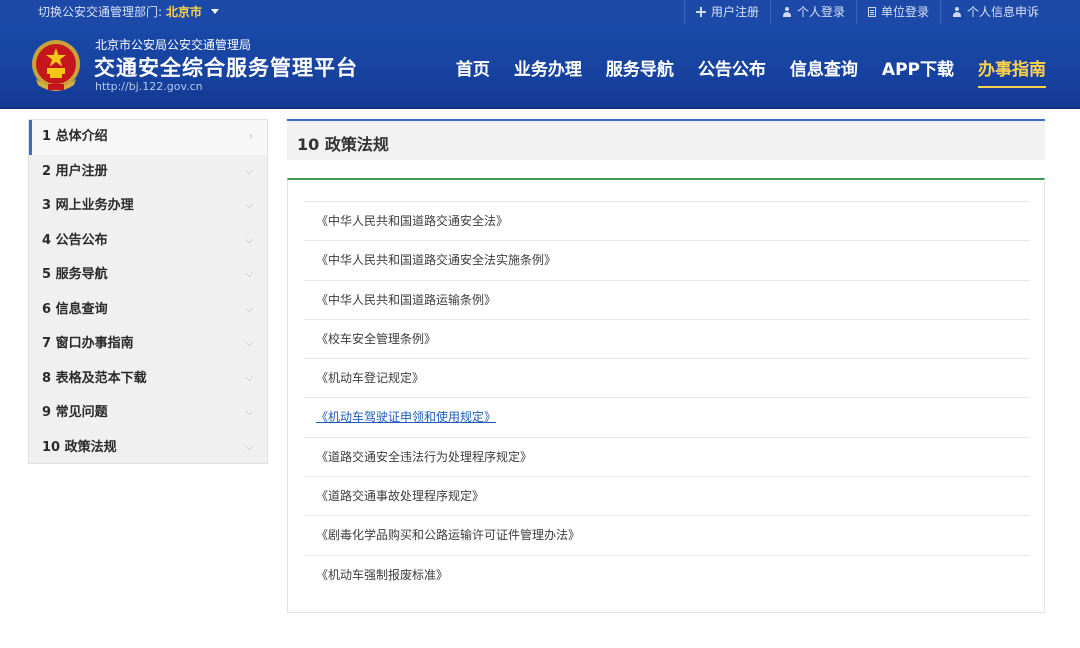 The image size is (1080, 648). I want to click on section-title-bar: 10 政策法规, so click(666, 139).